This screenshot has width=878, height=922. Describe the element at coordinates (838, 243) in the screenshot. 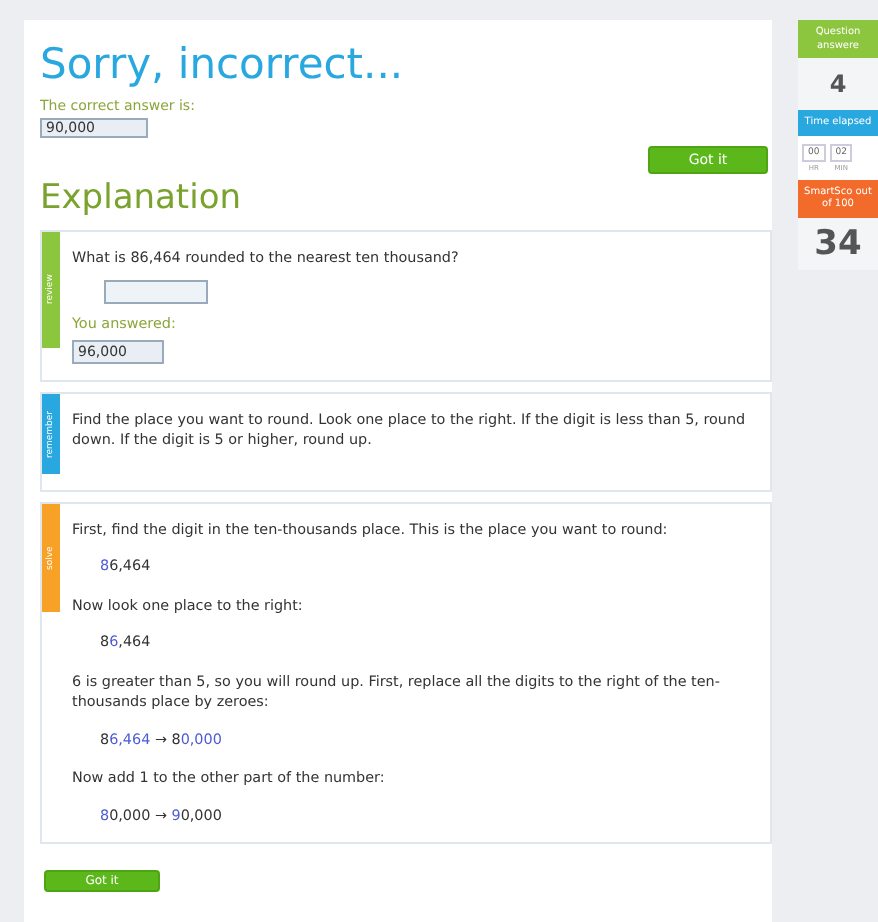

I see `stat-value: 34` at that location.